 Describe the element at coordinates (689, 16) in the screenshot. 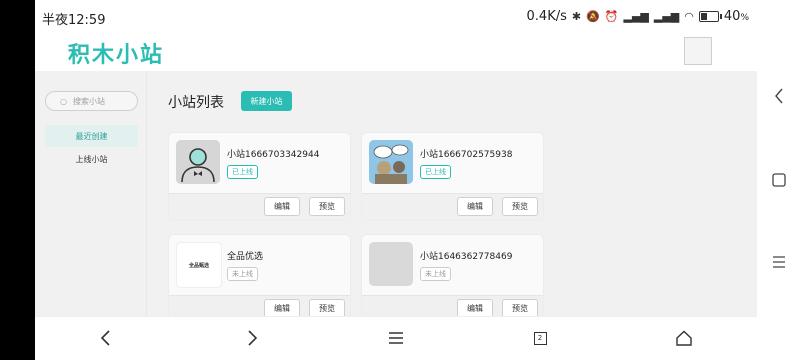

I see `wifi-icon: ◠` at that location.